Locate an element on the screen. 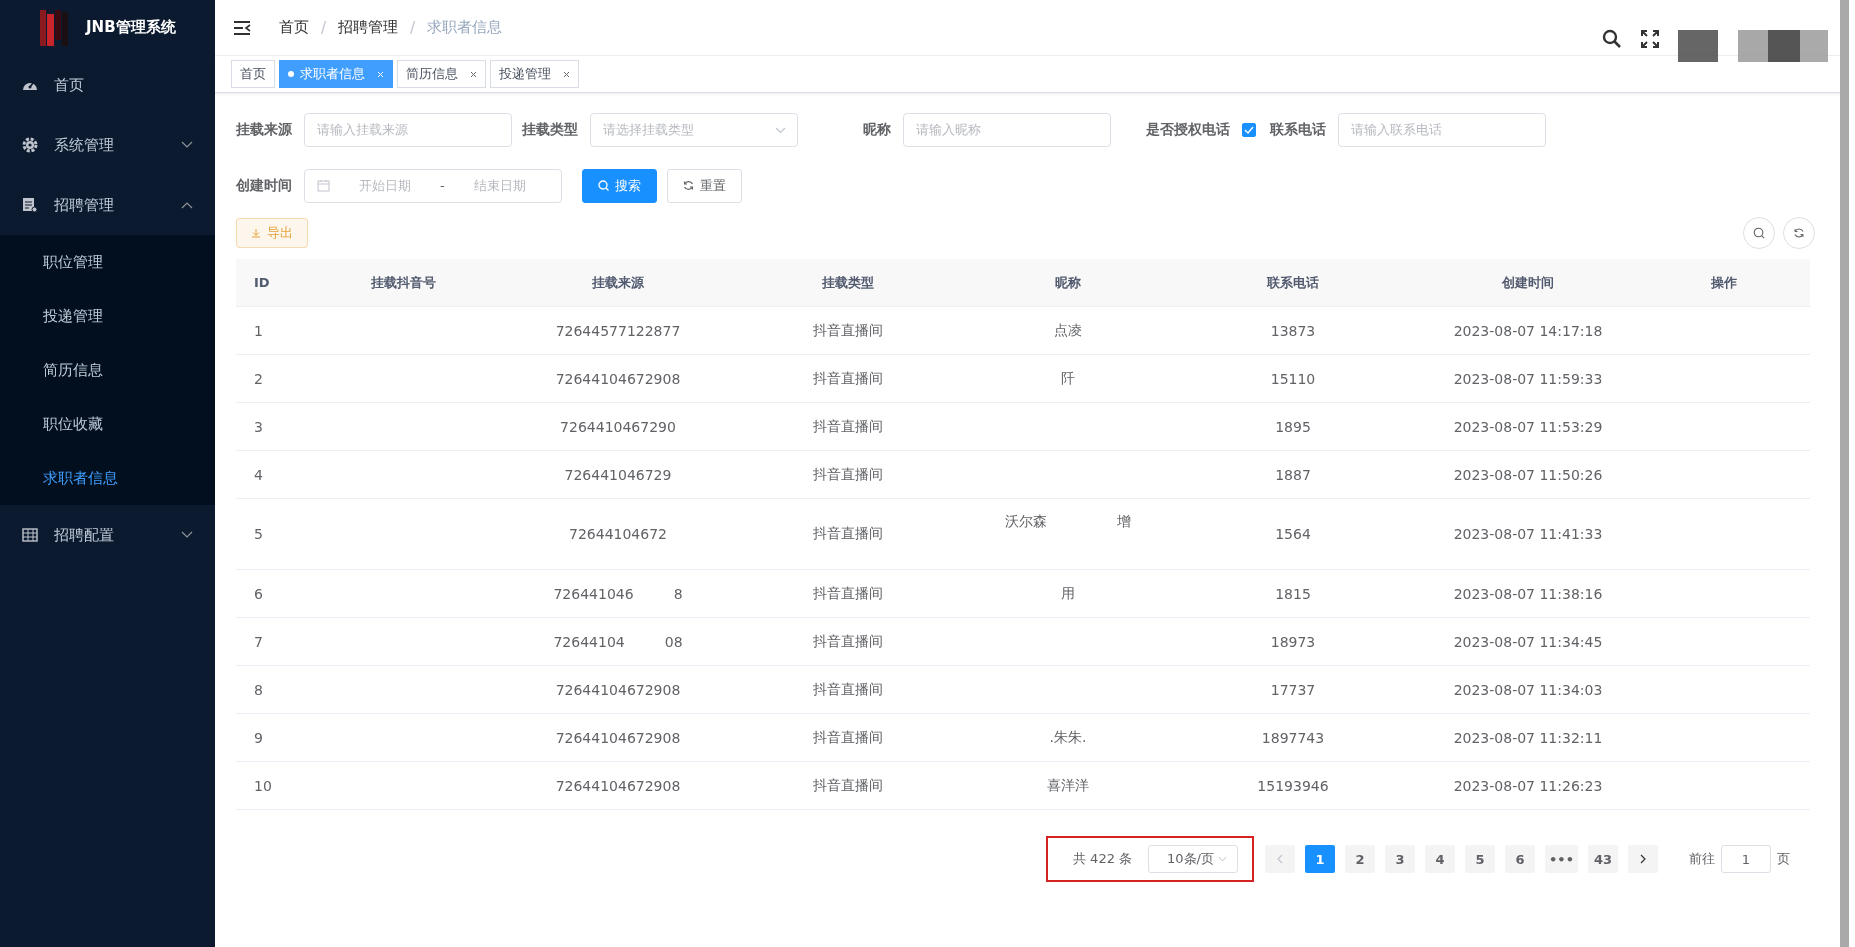 The image size is (1855, 947). grid-icon is located at coordinates (30, 535).